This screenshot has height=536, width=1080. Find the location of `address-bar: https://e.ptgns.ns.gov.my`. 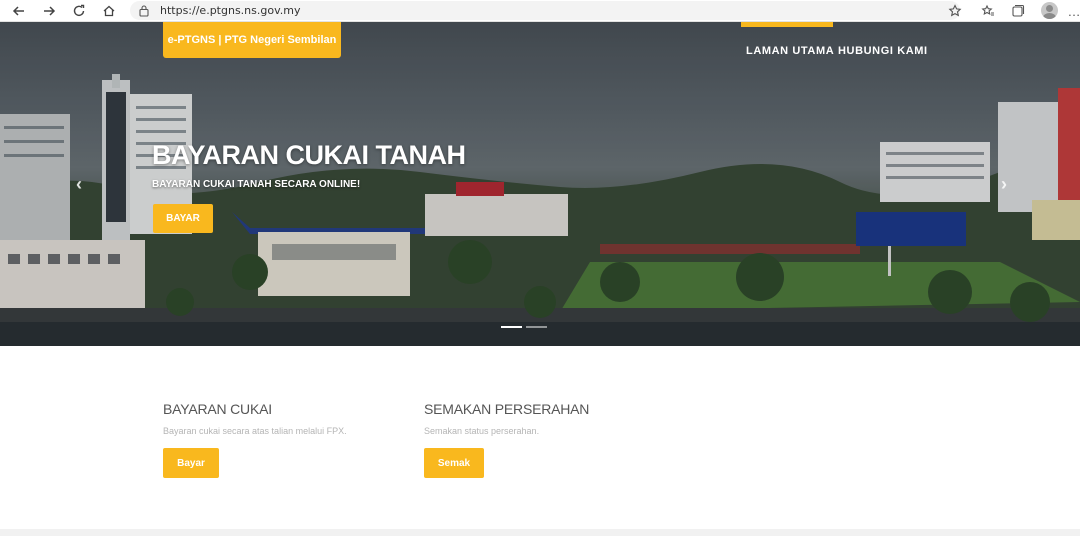

address-bar: https://e.ptgns.ns.gov.my is located at coordinates (545, 10).